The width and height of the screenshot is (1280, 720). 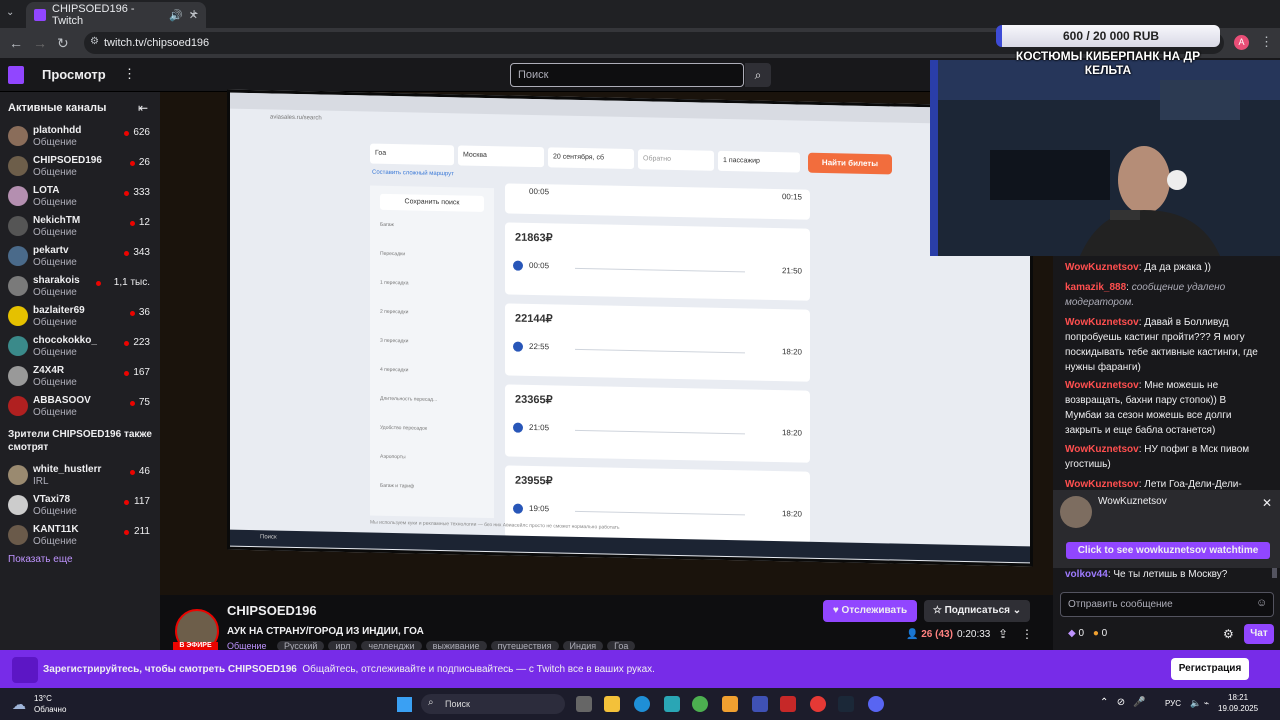 I want to click on chat-input: Отправить сообщение, so click(x=1167, y=604).